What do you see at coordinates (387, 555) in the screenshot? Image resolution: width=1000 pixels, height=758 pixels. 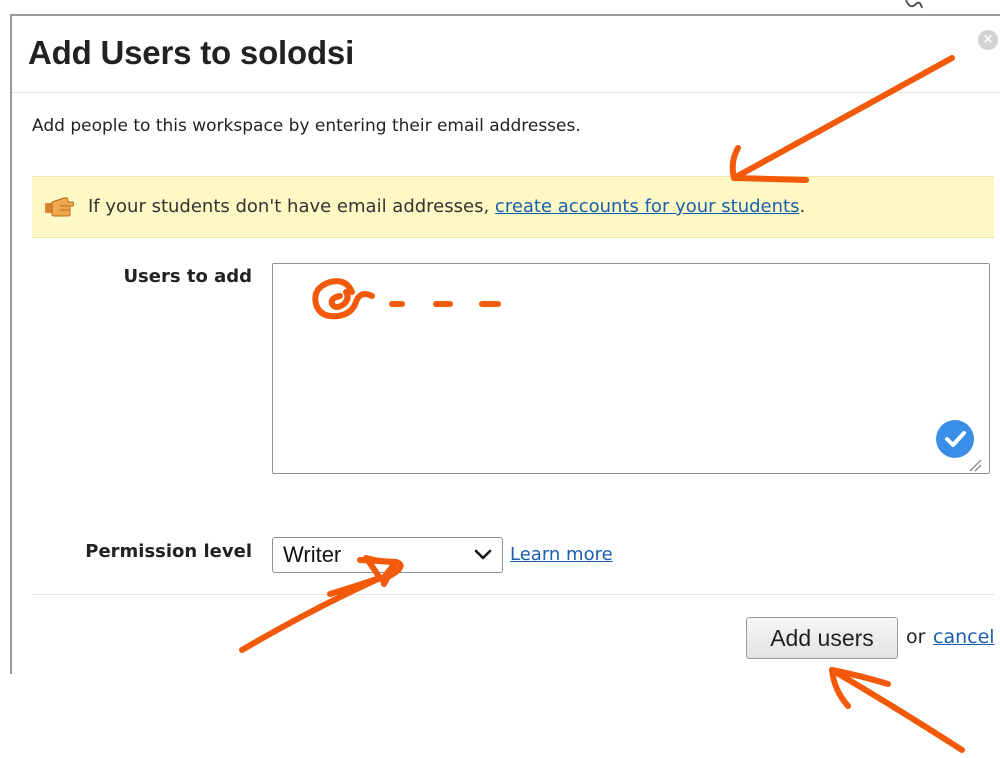 I see `permission-level-select: Writer` at bounding box center [387, 555].